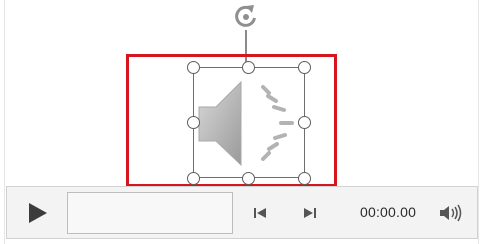 This screenshot has height=244, width=484. I want to click on resize-handle-left, so click(193, 122).